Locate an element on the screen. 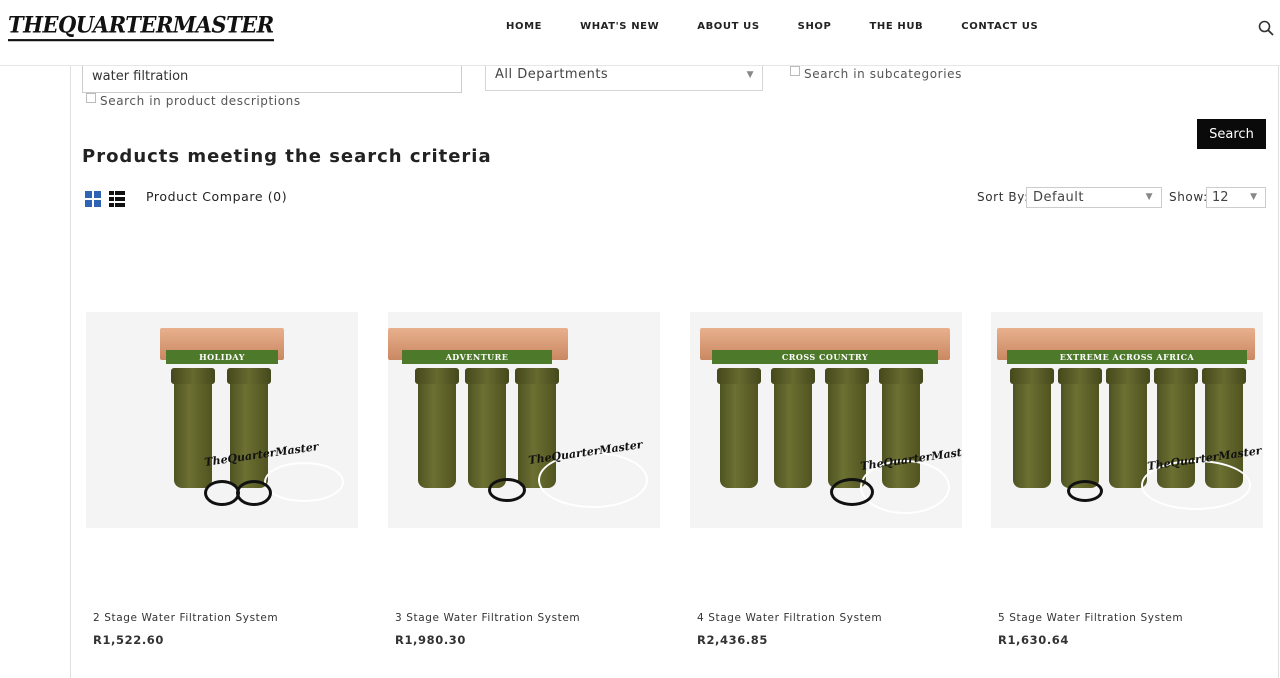  descriptions-label: Search in product descriptions is located at coordinates (200, 101).